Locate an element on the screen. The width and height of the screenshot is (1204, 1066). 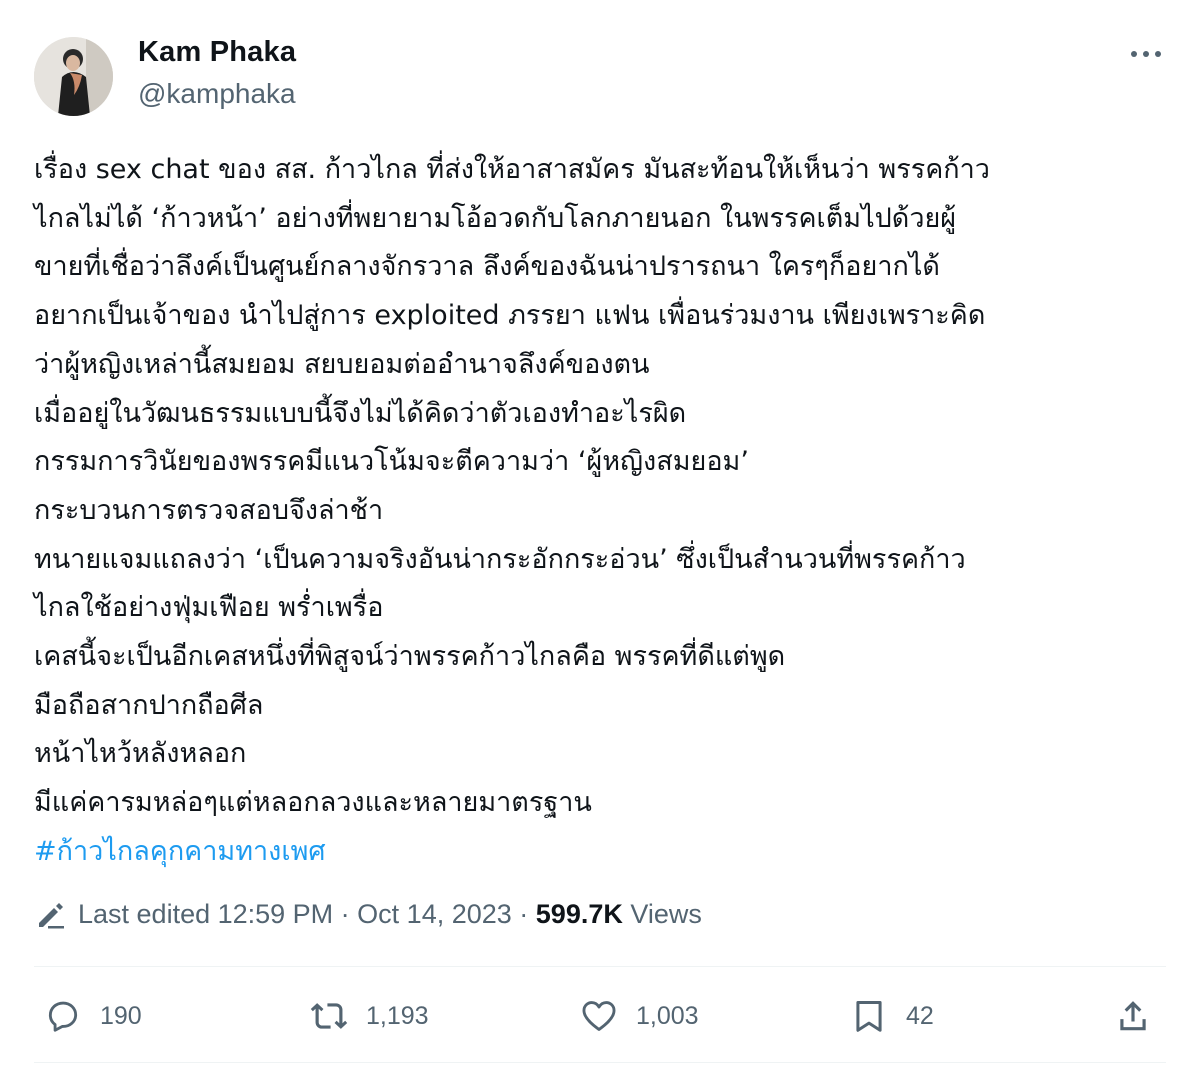
views-count: 599.7K is located at coordinates (579, 914).